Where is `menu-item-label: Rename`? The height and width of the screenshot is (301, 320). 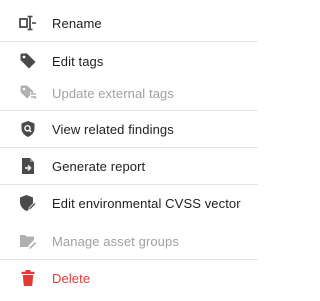 menu-item-label: Rename is located at coordinates (77, 23).